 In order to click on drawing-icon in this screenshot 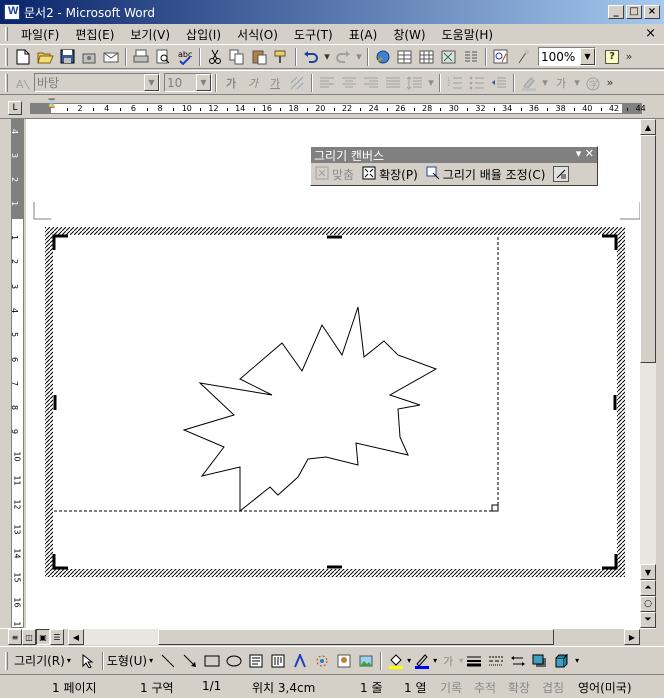, I will do `click(501, 57)`.